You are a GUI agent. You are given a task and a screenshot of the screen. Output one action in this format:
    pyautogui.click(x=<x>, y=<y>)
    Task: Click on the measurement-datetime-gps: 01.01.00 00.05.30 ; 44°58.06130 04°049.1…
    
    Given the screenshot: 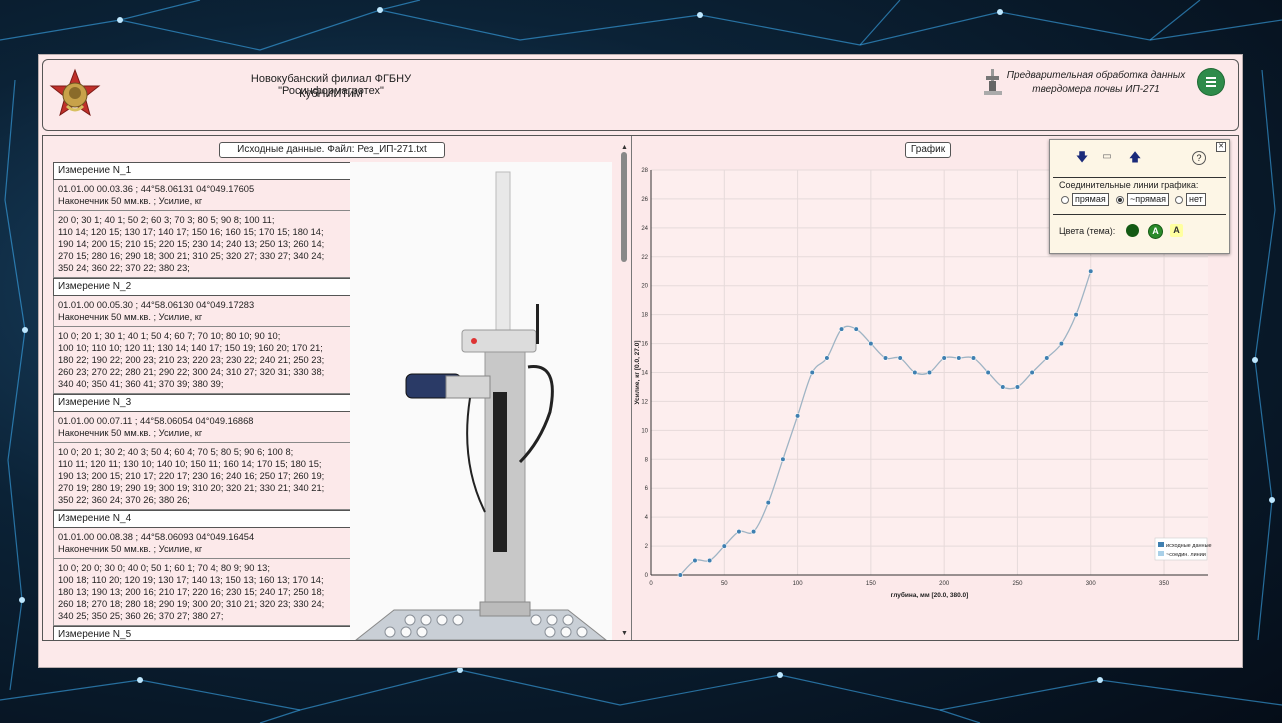 What is the action you would take?
    pyautogui.click(x=156, y=305)
    